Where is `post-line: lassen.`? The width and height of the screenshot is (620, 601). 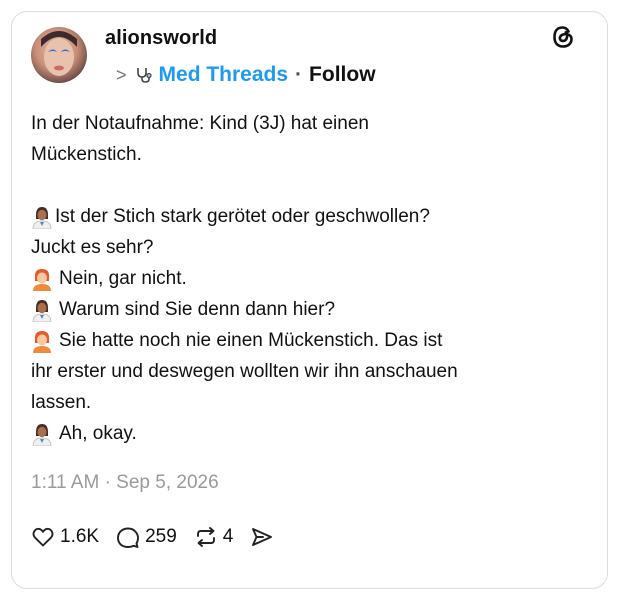 post-line: lassen. is located at coordinates (61, 402).